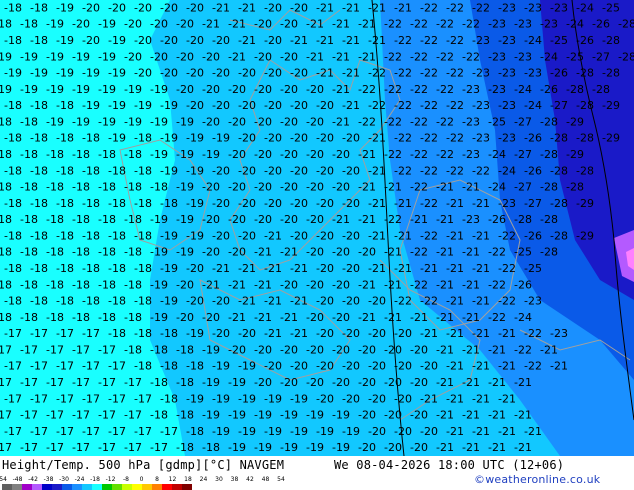  What do you see at coordinates (497, 219) in the screenshot?
I see `temperature-value: -26` at bounding box center [497, 219].